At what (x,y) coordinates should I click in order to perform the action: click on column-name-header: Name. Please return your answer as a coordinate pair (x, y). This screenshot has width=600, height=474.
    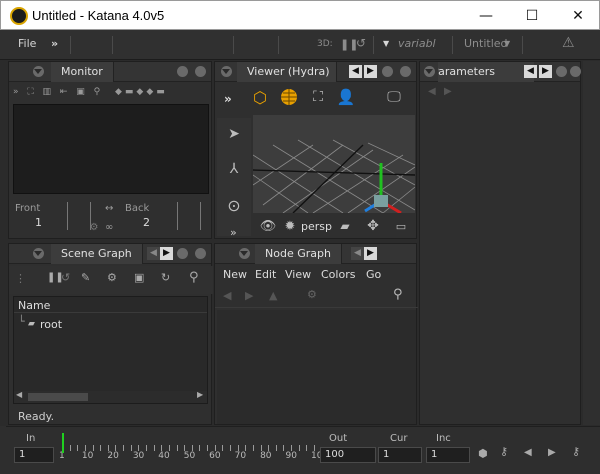
    Looking at the image, I should click on (34, 305).